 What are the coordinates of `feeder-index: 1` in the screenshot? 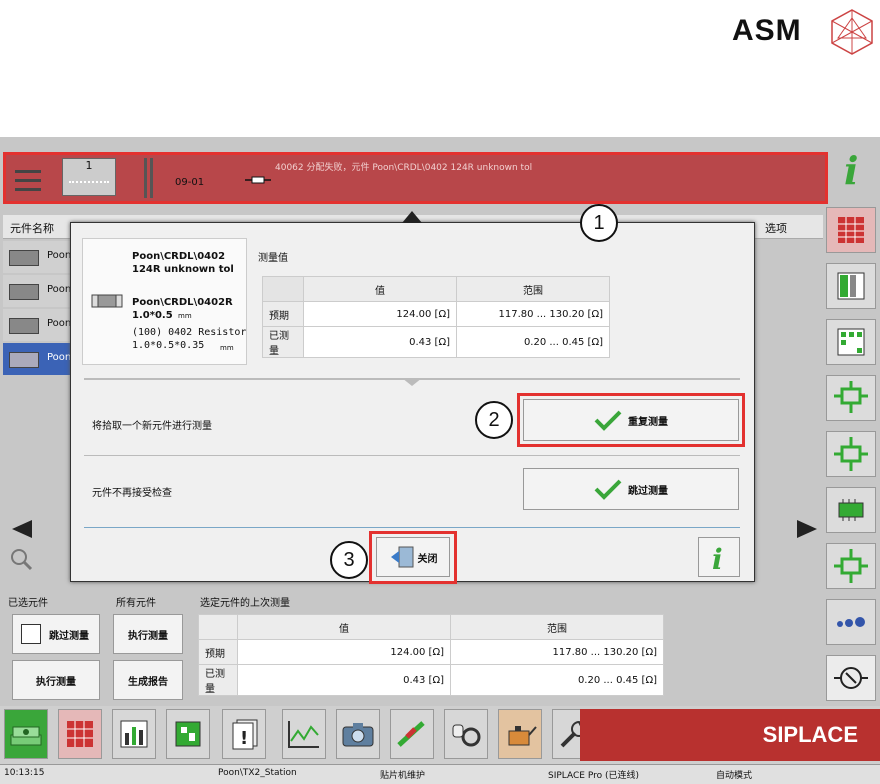 It's located at (89, 165).